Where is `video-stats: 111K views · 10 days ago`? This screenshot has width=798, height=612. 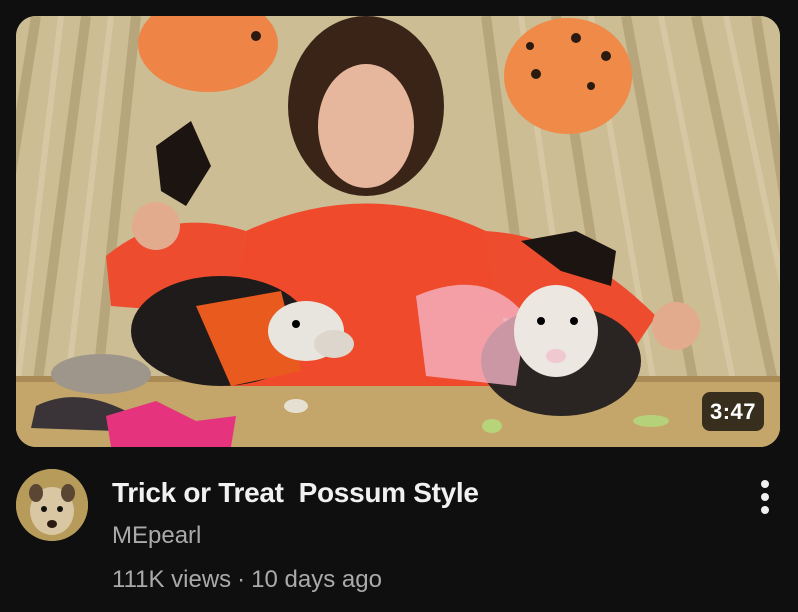
video-stats: 111K views · 10 days ago is located at coordinates (420, 580).